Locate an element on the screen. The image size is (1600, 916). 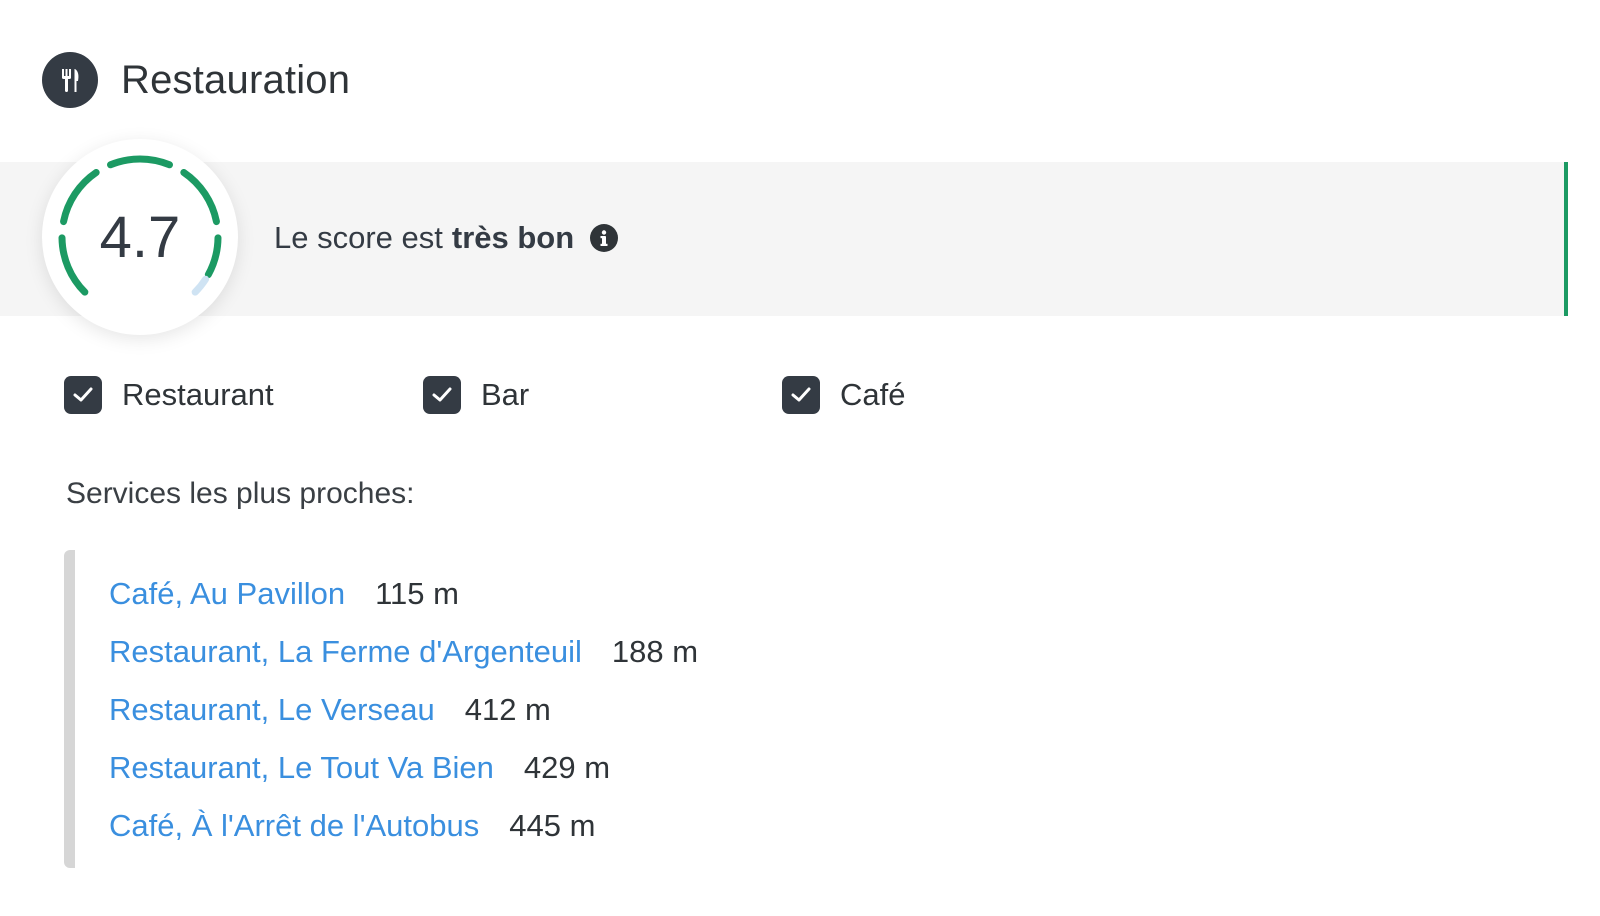
filter-label: Restaurant is located at coordinates (198, 394).